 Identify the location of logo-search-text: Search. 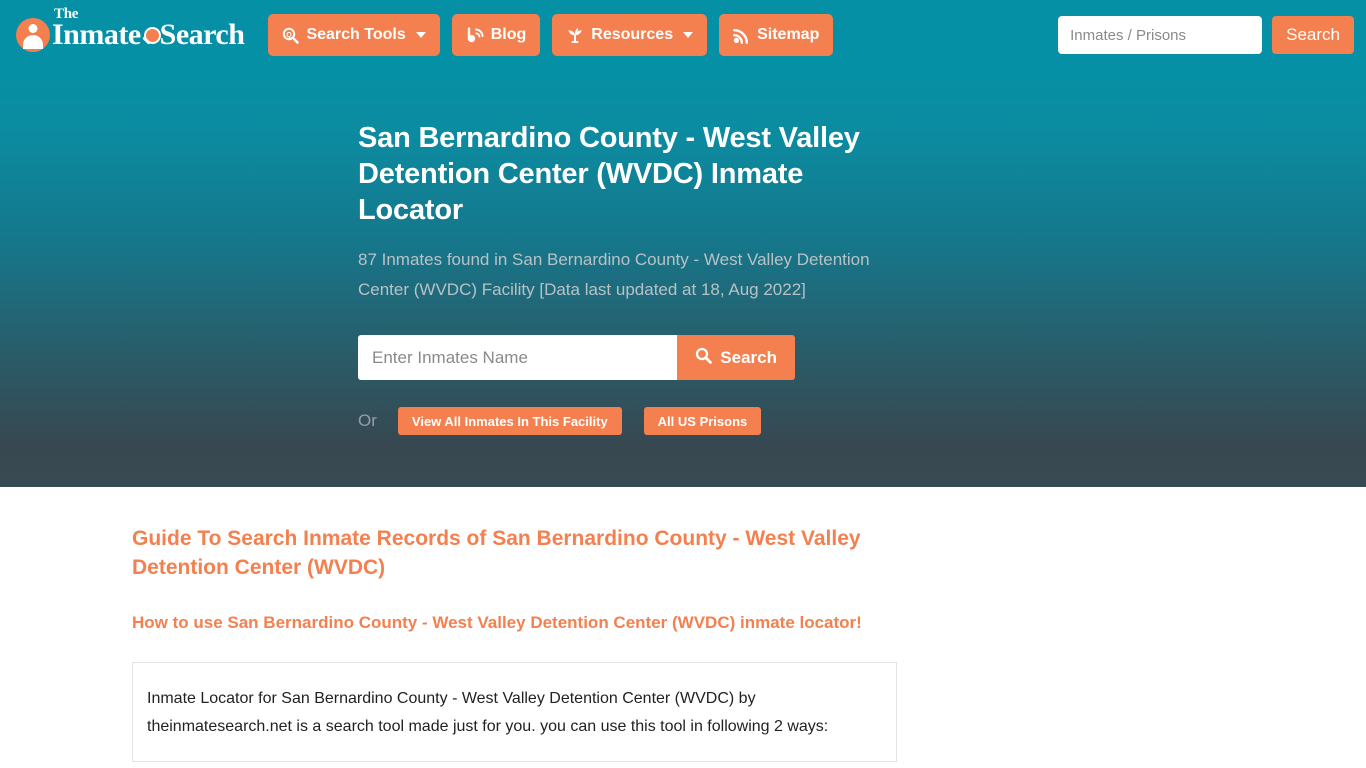
(202, 34).